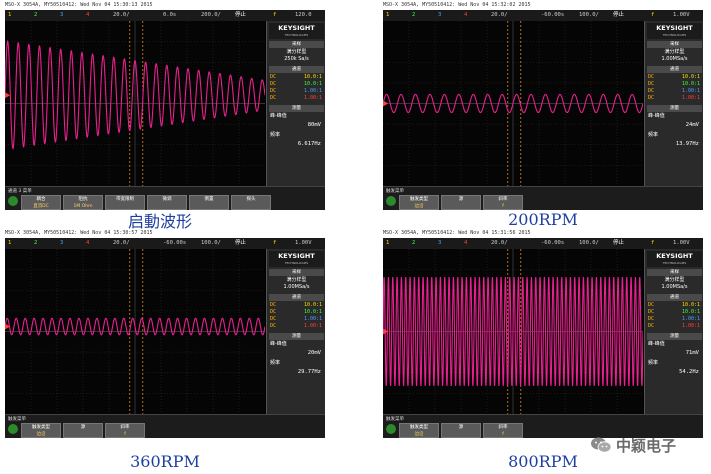 This screenshot has width=711, height=474. What do you see at coordinates (165, 461) in the screenshot?
I see `panel-caption: 360RPM` at bounding box center [165, 461].